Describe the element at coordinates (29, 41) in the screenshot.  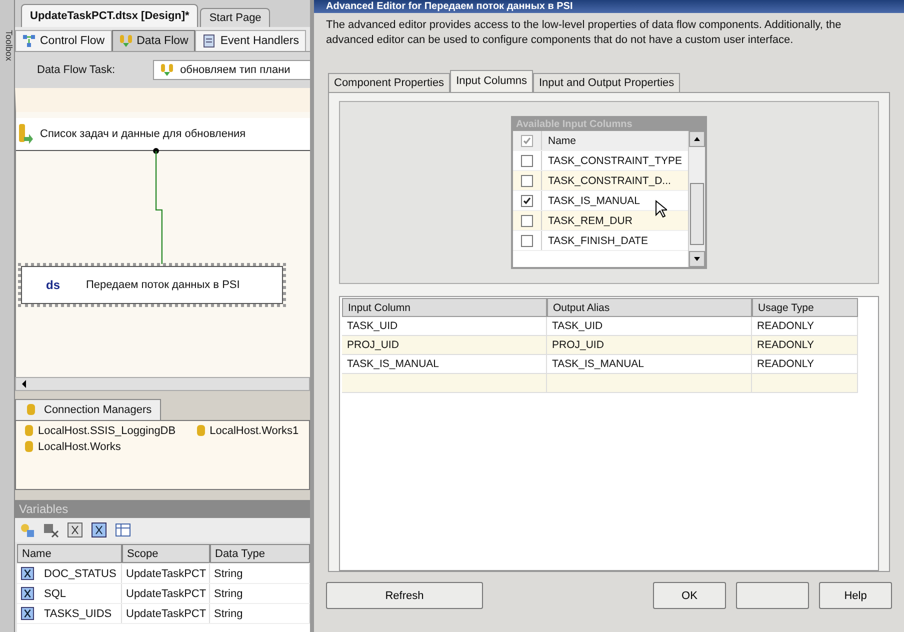
I see `flow-icon` at that location.